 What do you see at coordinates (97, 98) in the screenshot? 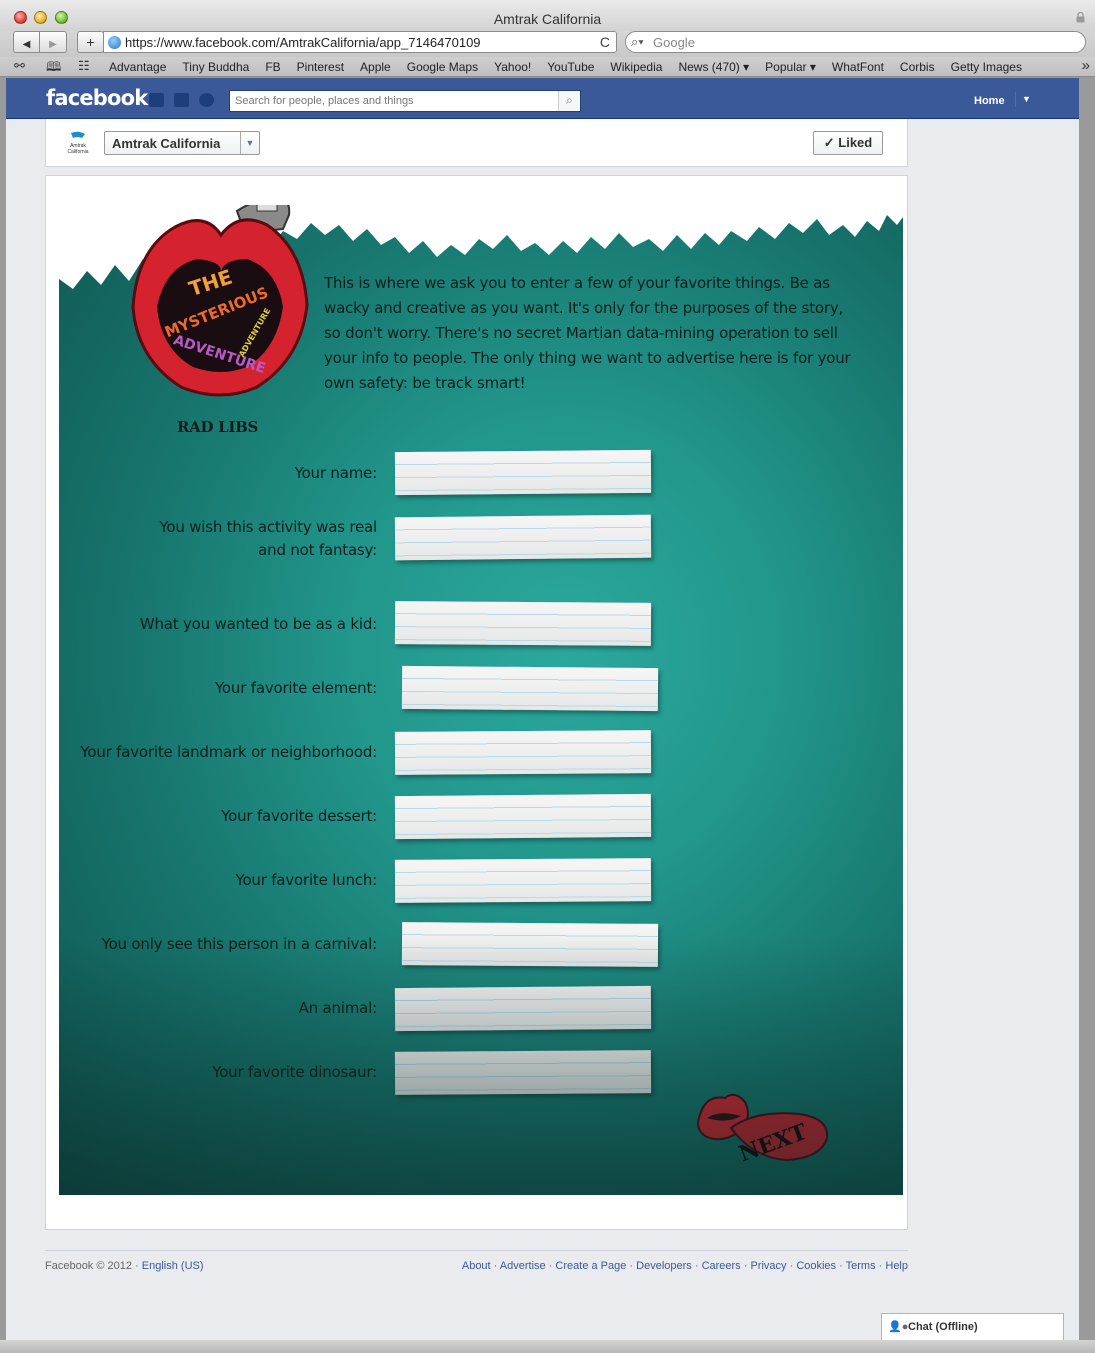
I see `facebook-logo: facebook` at bounding box center [97, 98].